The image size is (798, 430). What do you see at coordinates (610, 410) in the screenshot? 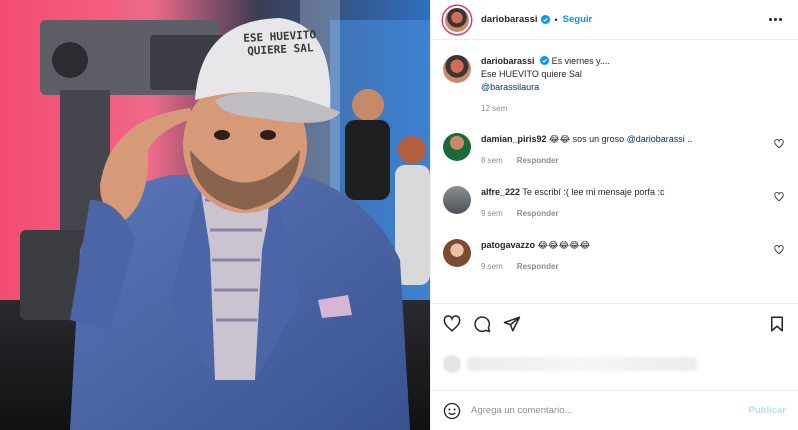
I see `comment-input` at bounding box center [610, 410].